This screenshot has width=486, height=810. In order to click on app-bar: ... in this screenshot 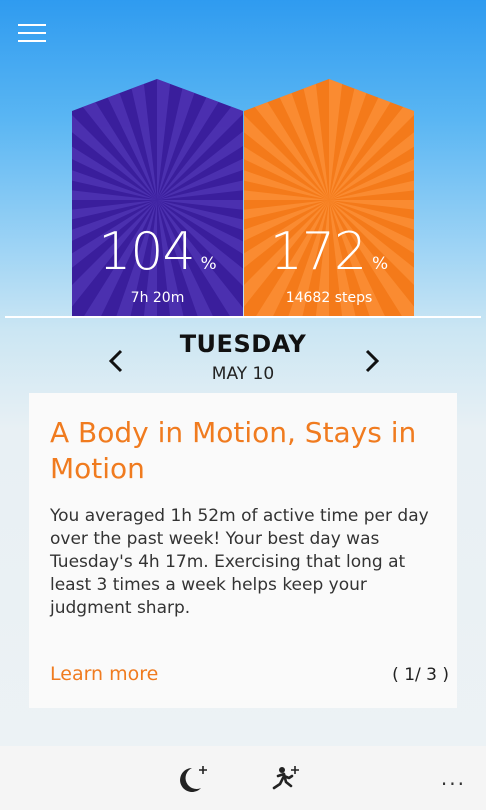, I will do `click(243, 778)`.